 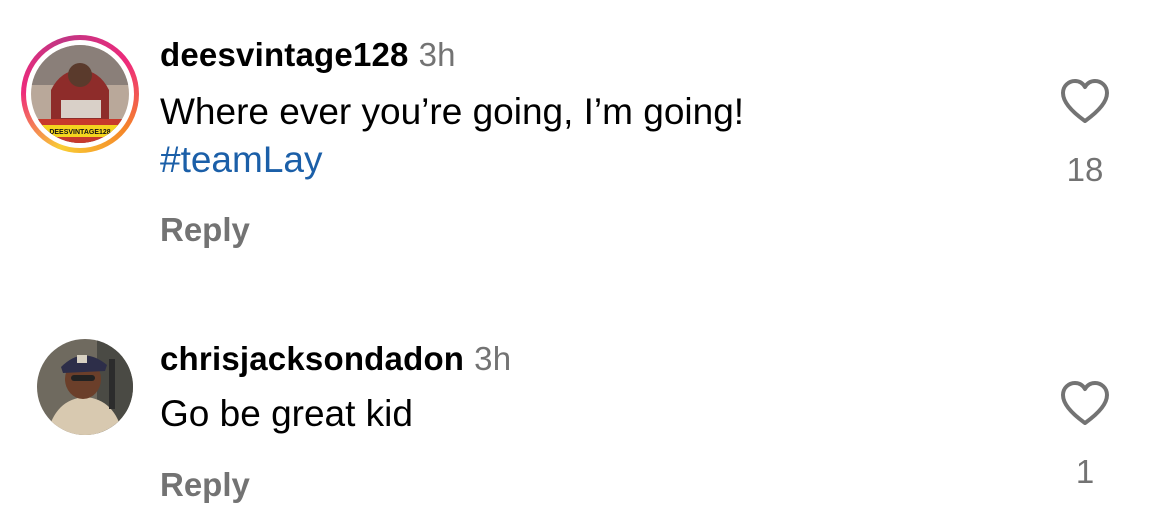 I want to click on comment-author: chrisjacksondadon 3h, so click(x=335, y=359).